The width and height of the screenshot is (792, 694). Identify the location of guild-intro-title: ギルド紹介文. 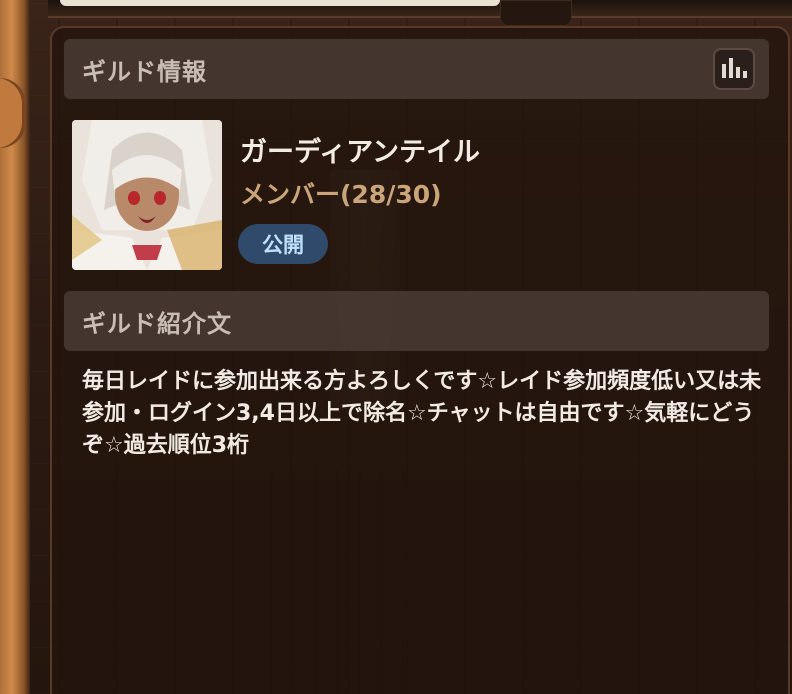
(157, 323).